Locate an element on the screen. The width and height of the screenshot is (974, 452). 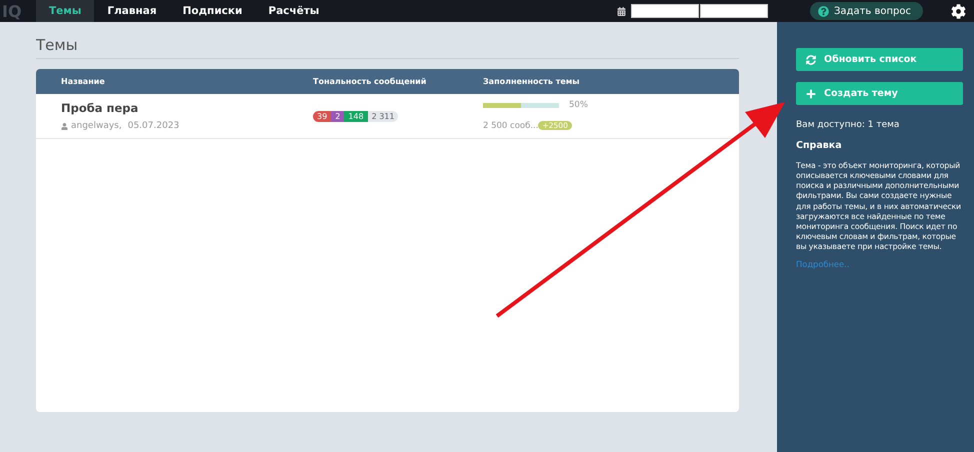
sentiment-count: 39 is located at coordinates (322, 116).